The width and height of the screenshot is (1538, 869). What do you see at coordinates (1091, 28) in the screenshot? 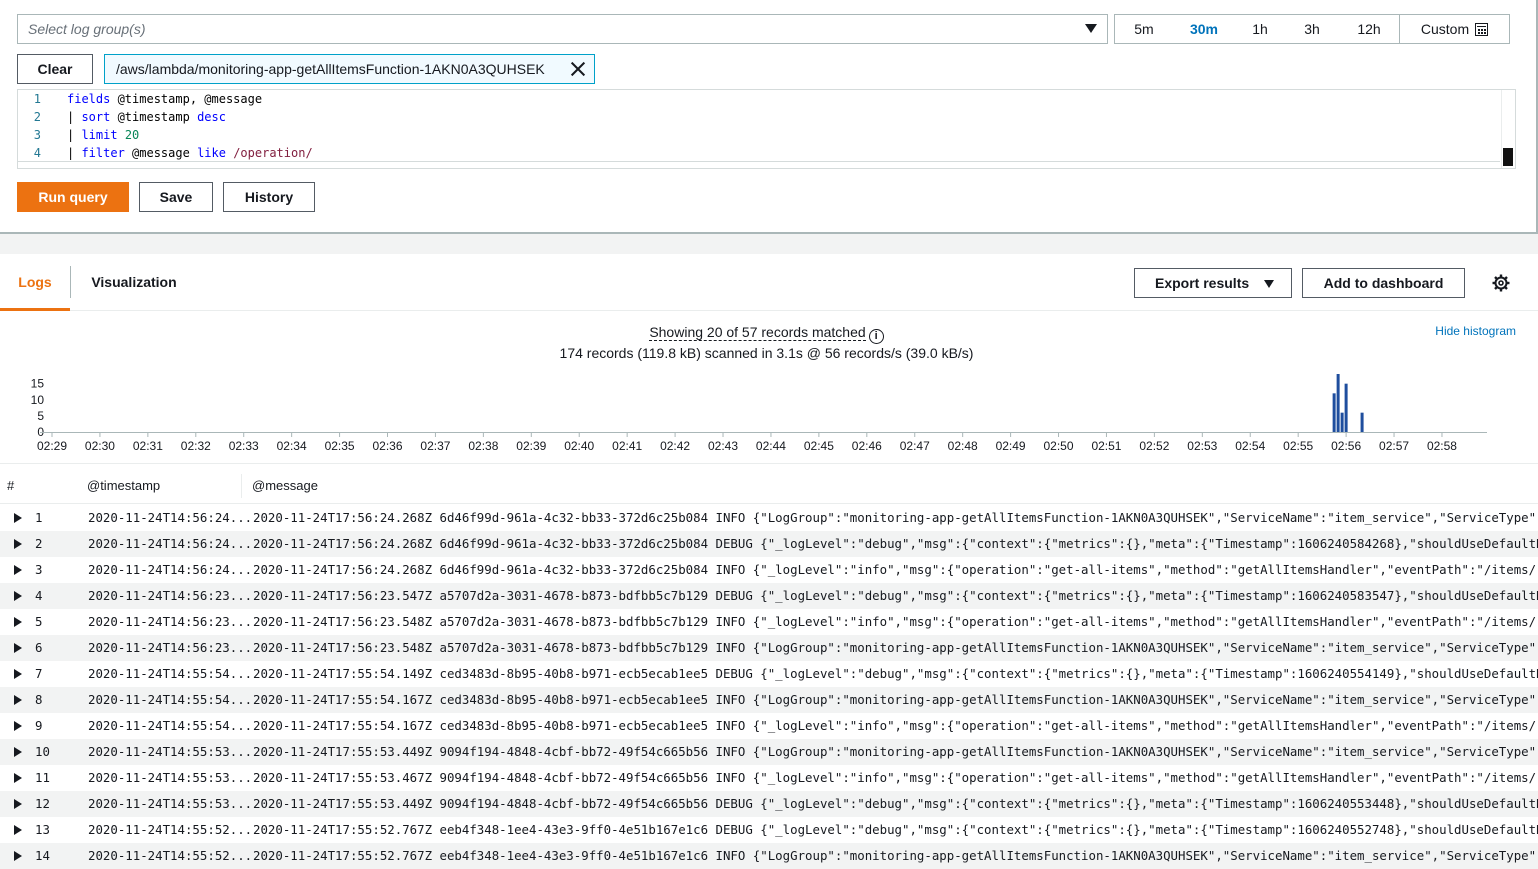
I see `chevron-down-icon` at bounding box center [1091, 28].